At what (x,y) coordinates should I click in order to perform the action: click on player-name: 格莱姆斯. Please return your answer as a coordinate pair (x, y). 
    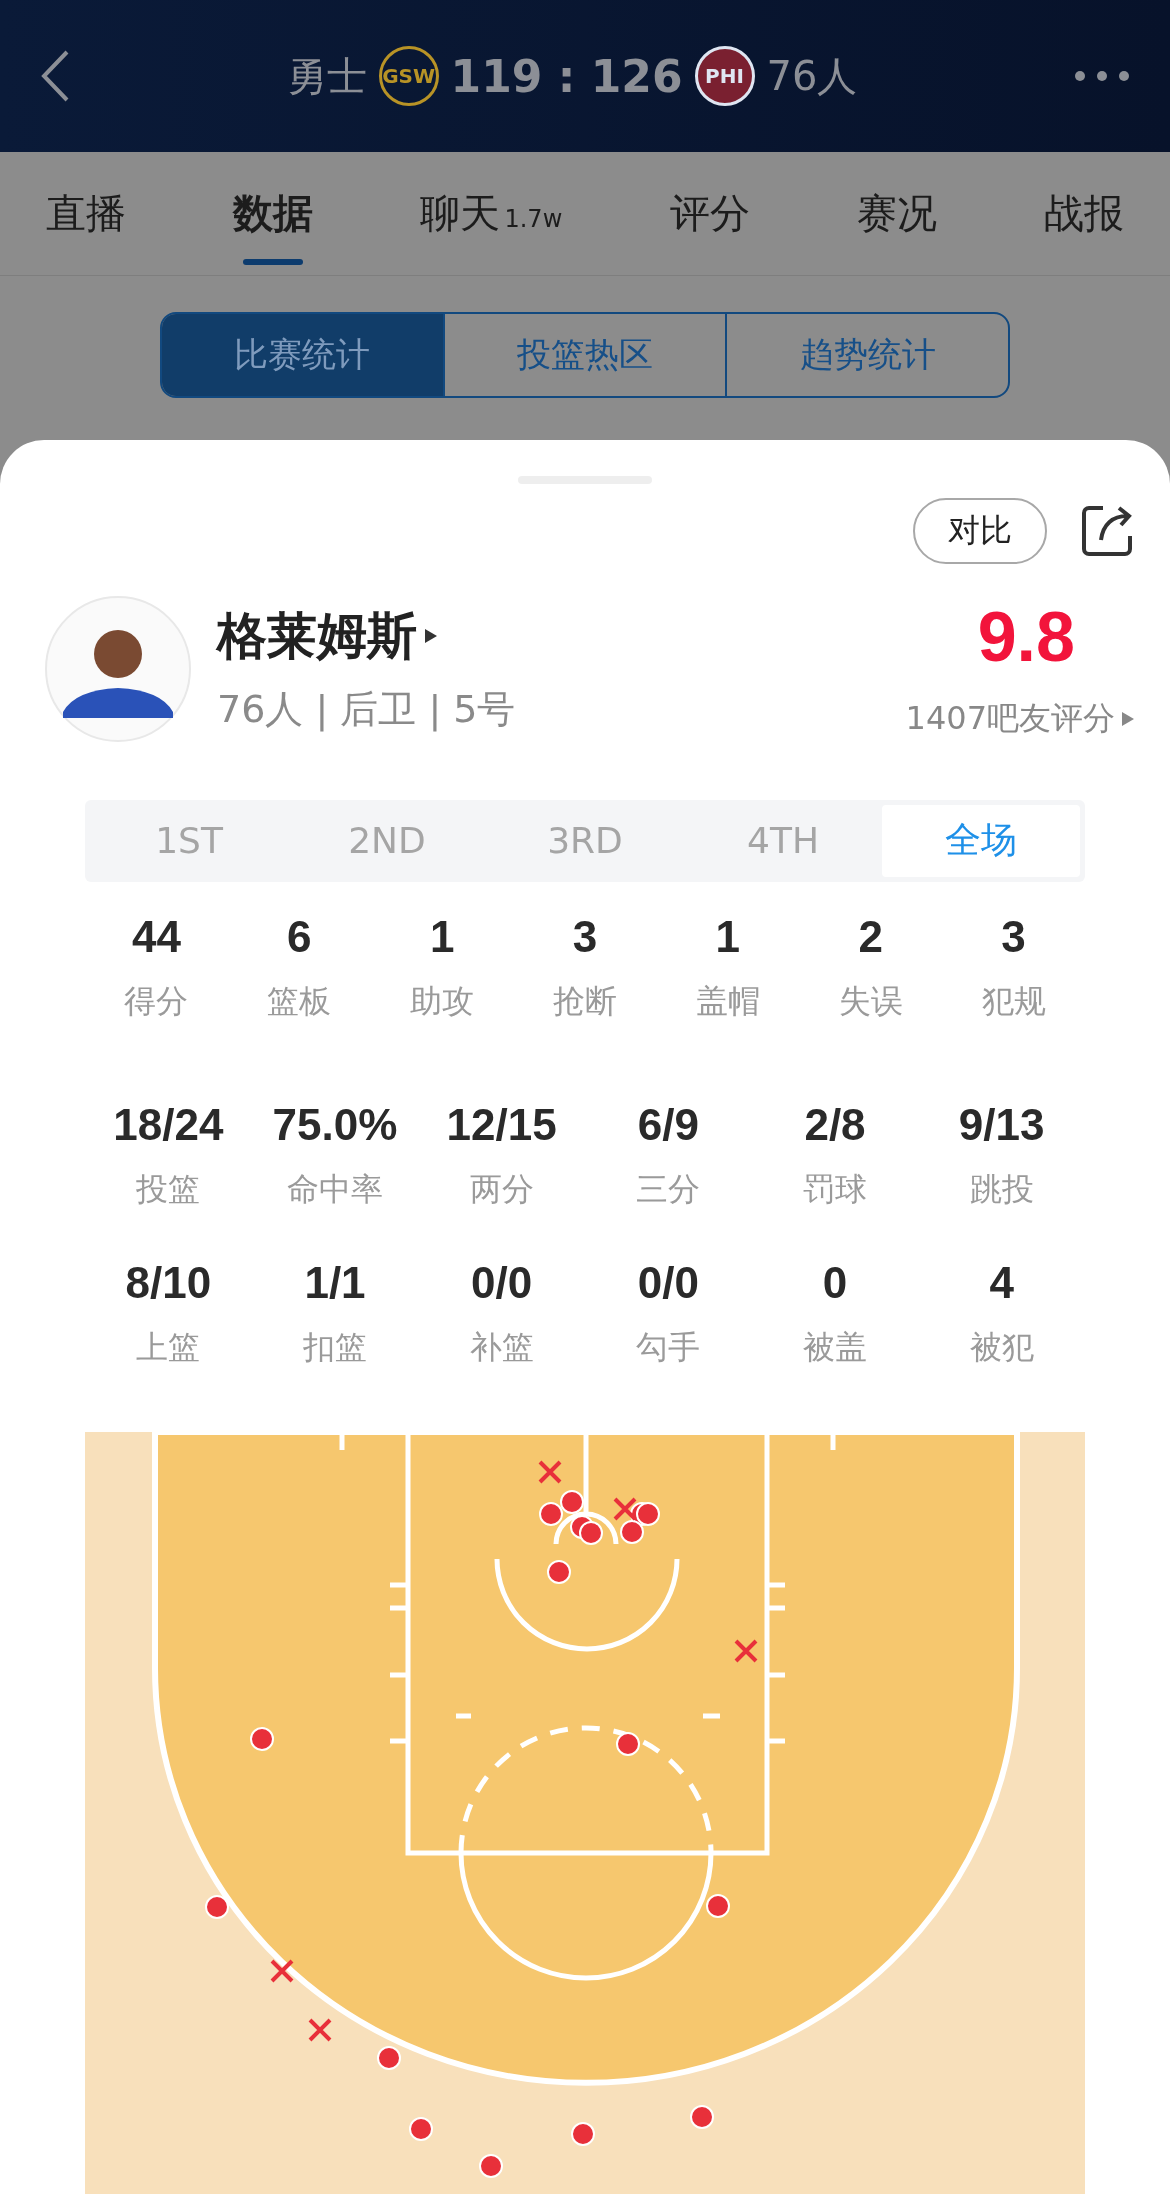
    Looking at the image, I should click on (317, 636).